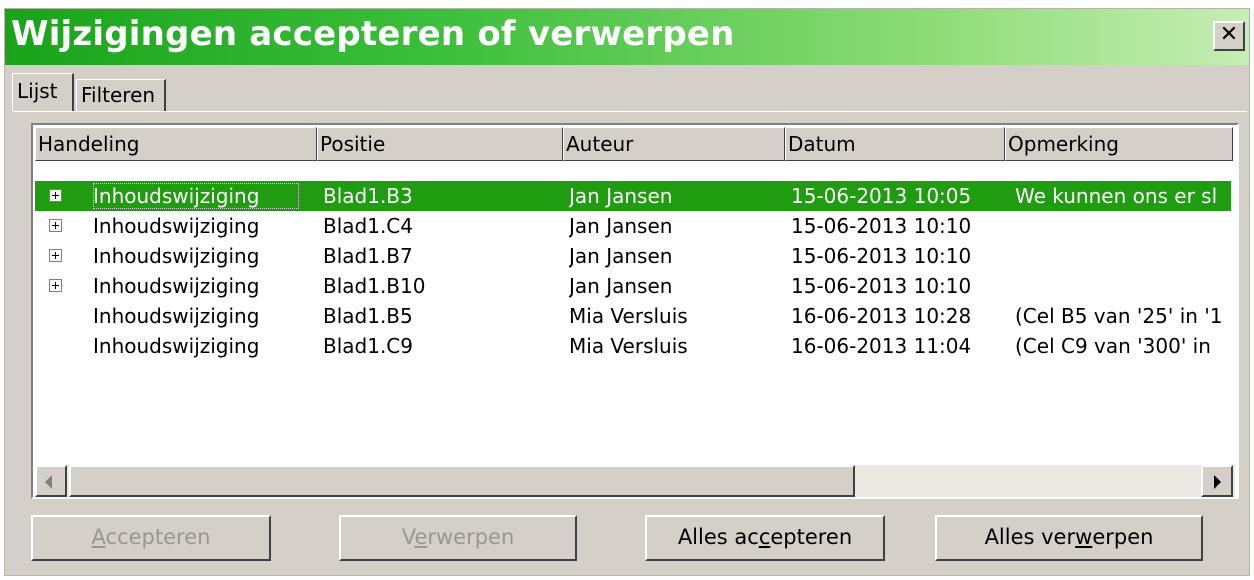 Image resolution: width=1254 pixels, height=580 pixels. Describe the element at coordinates (1116, 196) in the screenshot. I see `cell-comment: We kunnen ons er sl` at that location.